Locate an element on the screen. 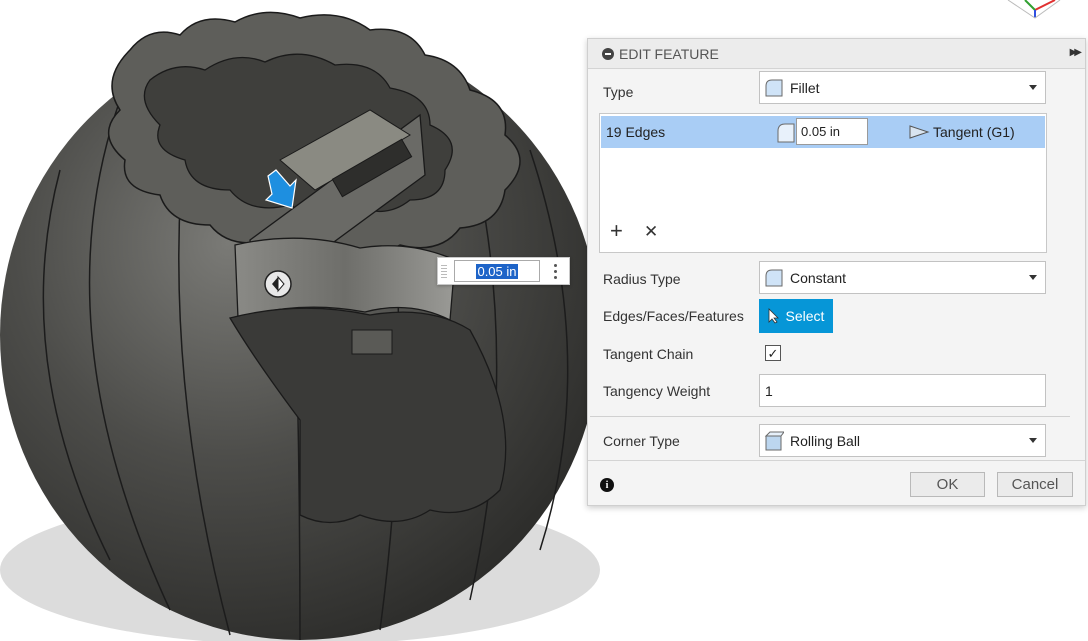 The height and width of the screenshot is (641, 1088). panel-footer: i OK Cancel is located at coordinates (836, 482).